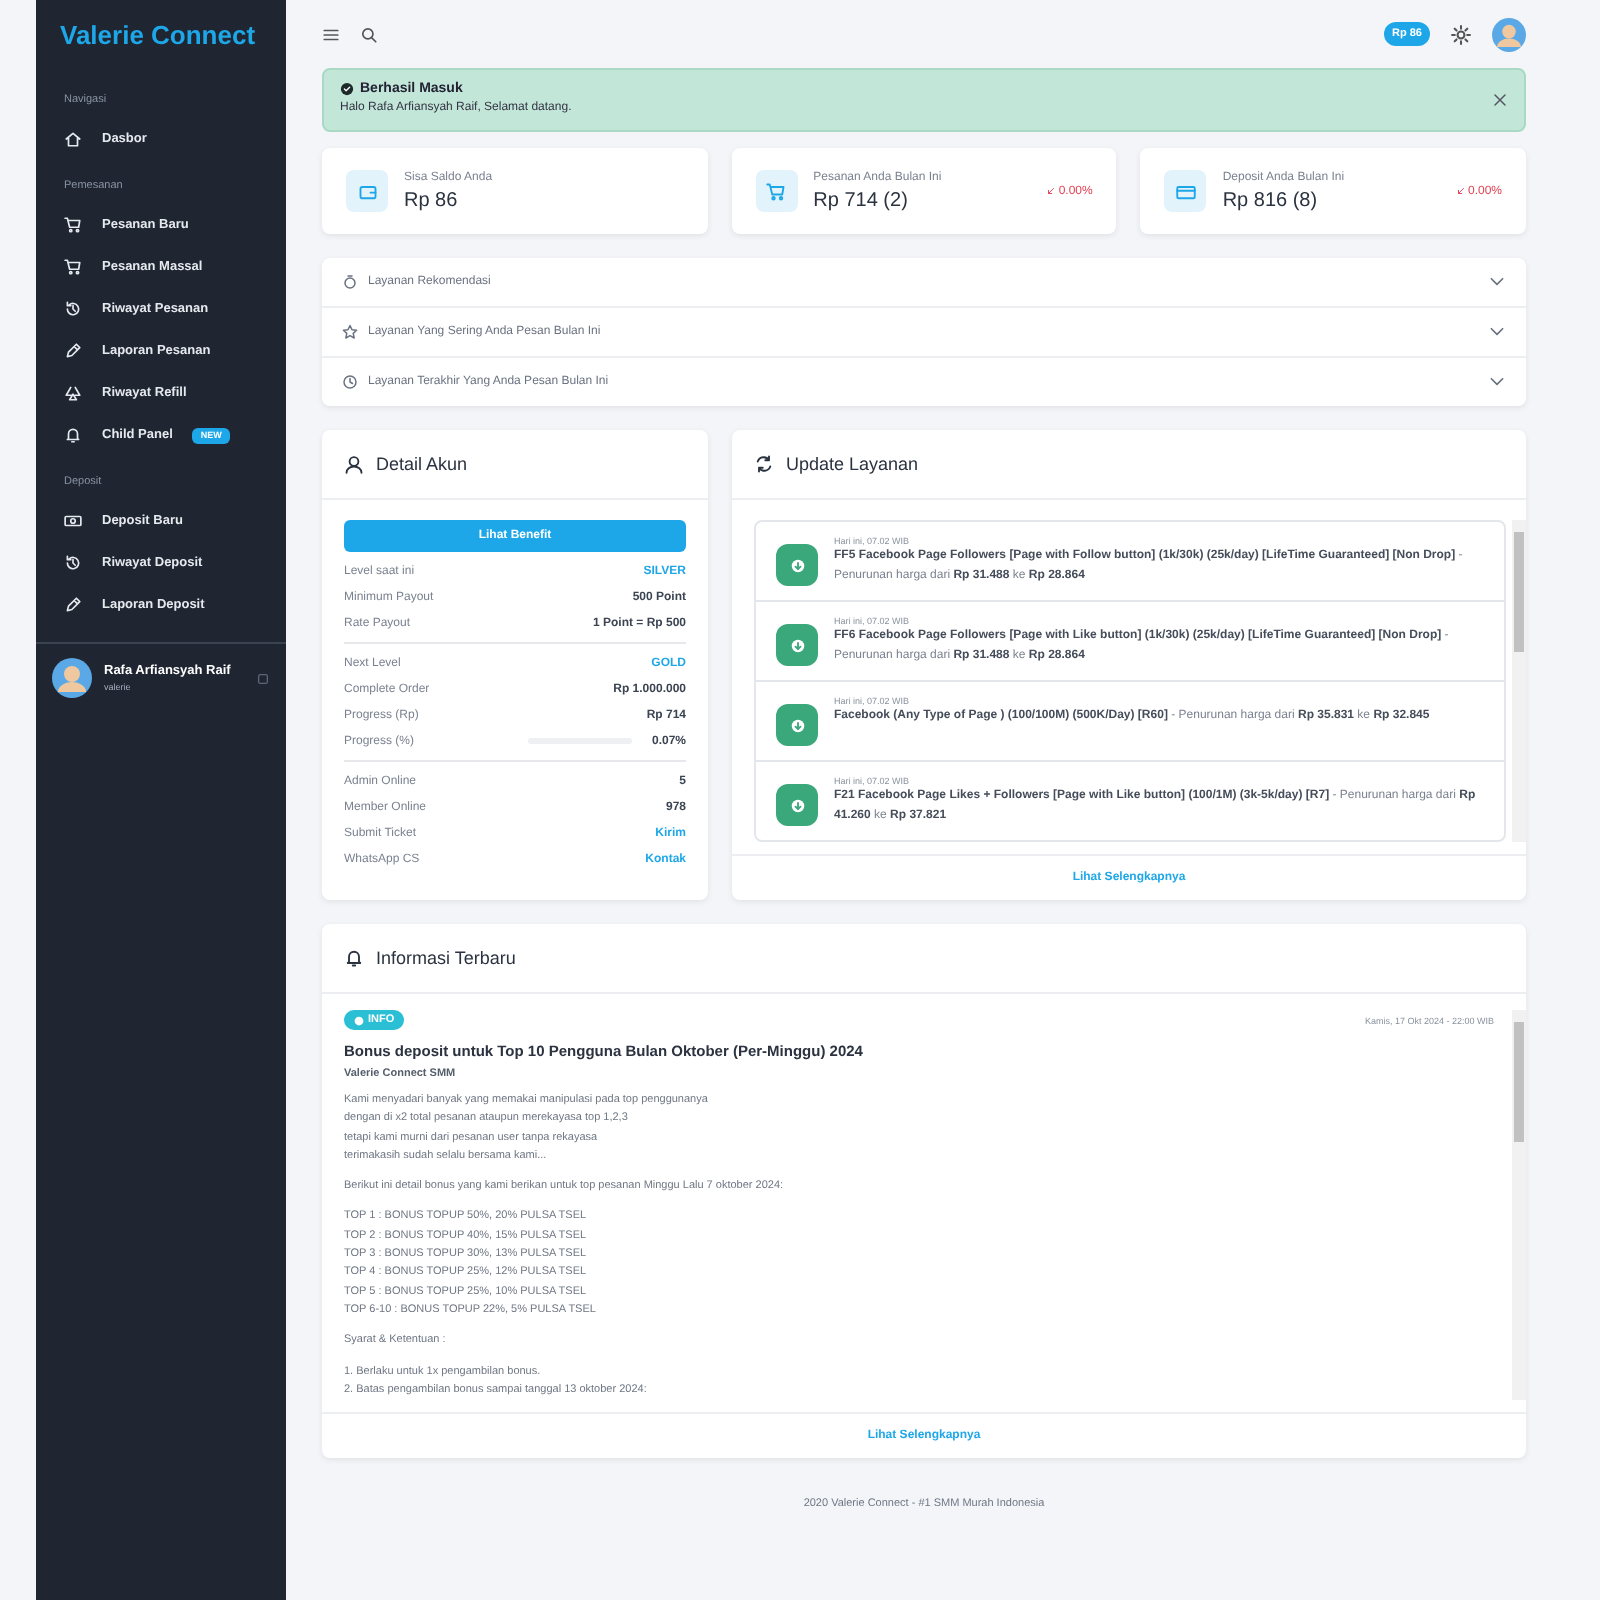 The image size is (1600, 1600). I want to click on settings-icon, so click(1461, 34).